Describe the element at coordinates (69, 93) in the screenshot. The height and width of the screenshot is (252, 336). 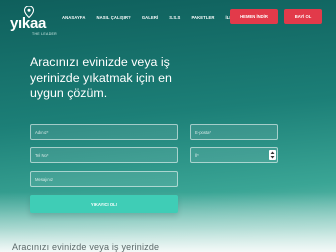
I see `headline-line-3: uygun çözüm.` at that location.